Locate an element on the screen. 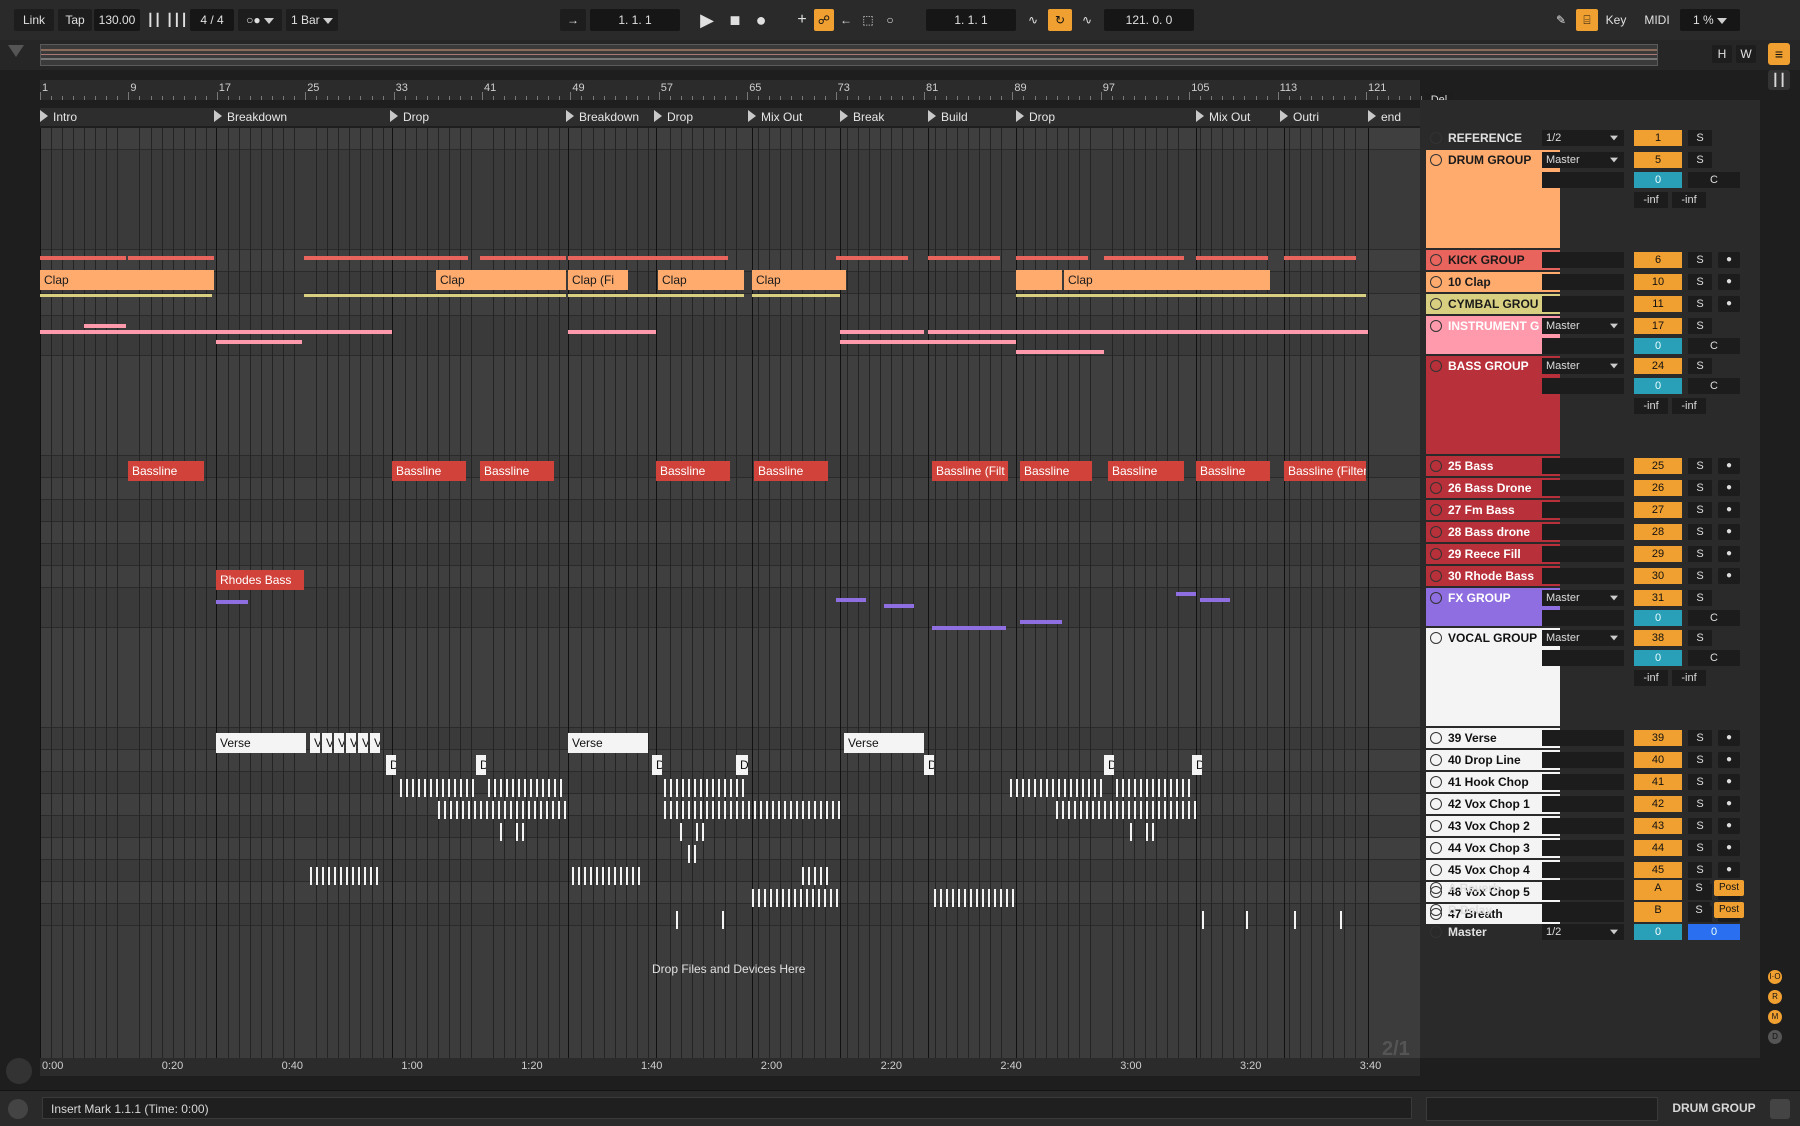  track-header: KICK GROUP 6 S ● is located at coordinates (1590, 261).